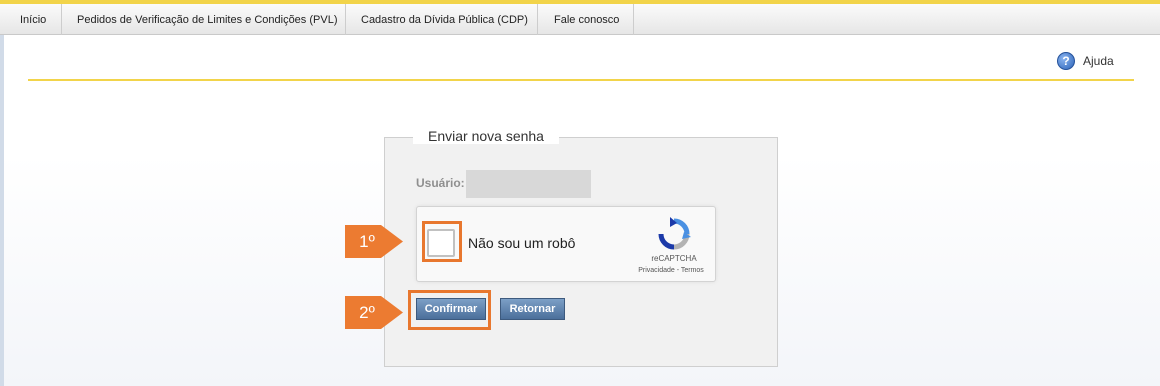 This screenshot has width=1160, height=386. Describe the element at coordinates (1066, 61) in the screenshot. I see `question-circle-icon: ?` at that location.